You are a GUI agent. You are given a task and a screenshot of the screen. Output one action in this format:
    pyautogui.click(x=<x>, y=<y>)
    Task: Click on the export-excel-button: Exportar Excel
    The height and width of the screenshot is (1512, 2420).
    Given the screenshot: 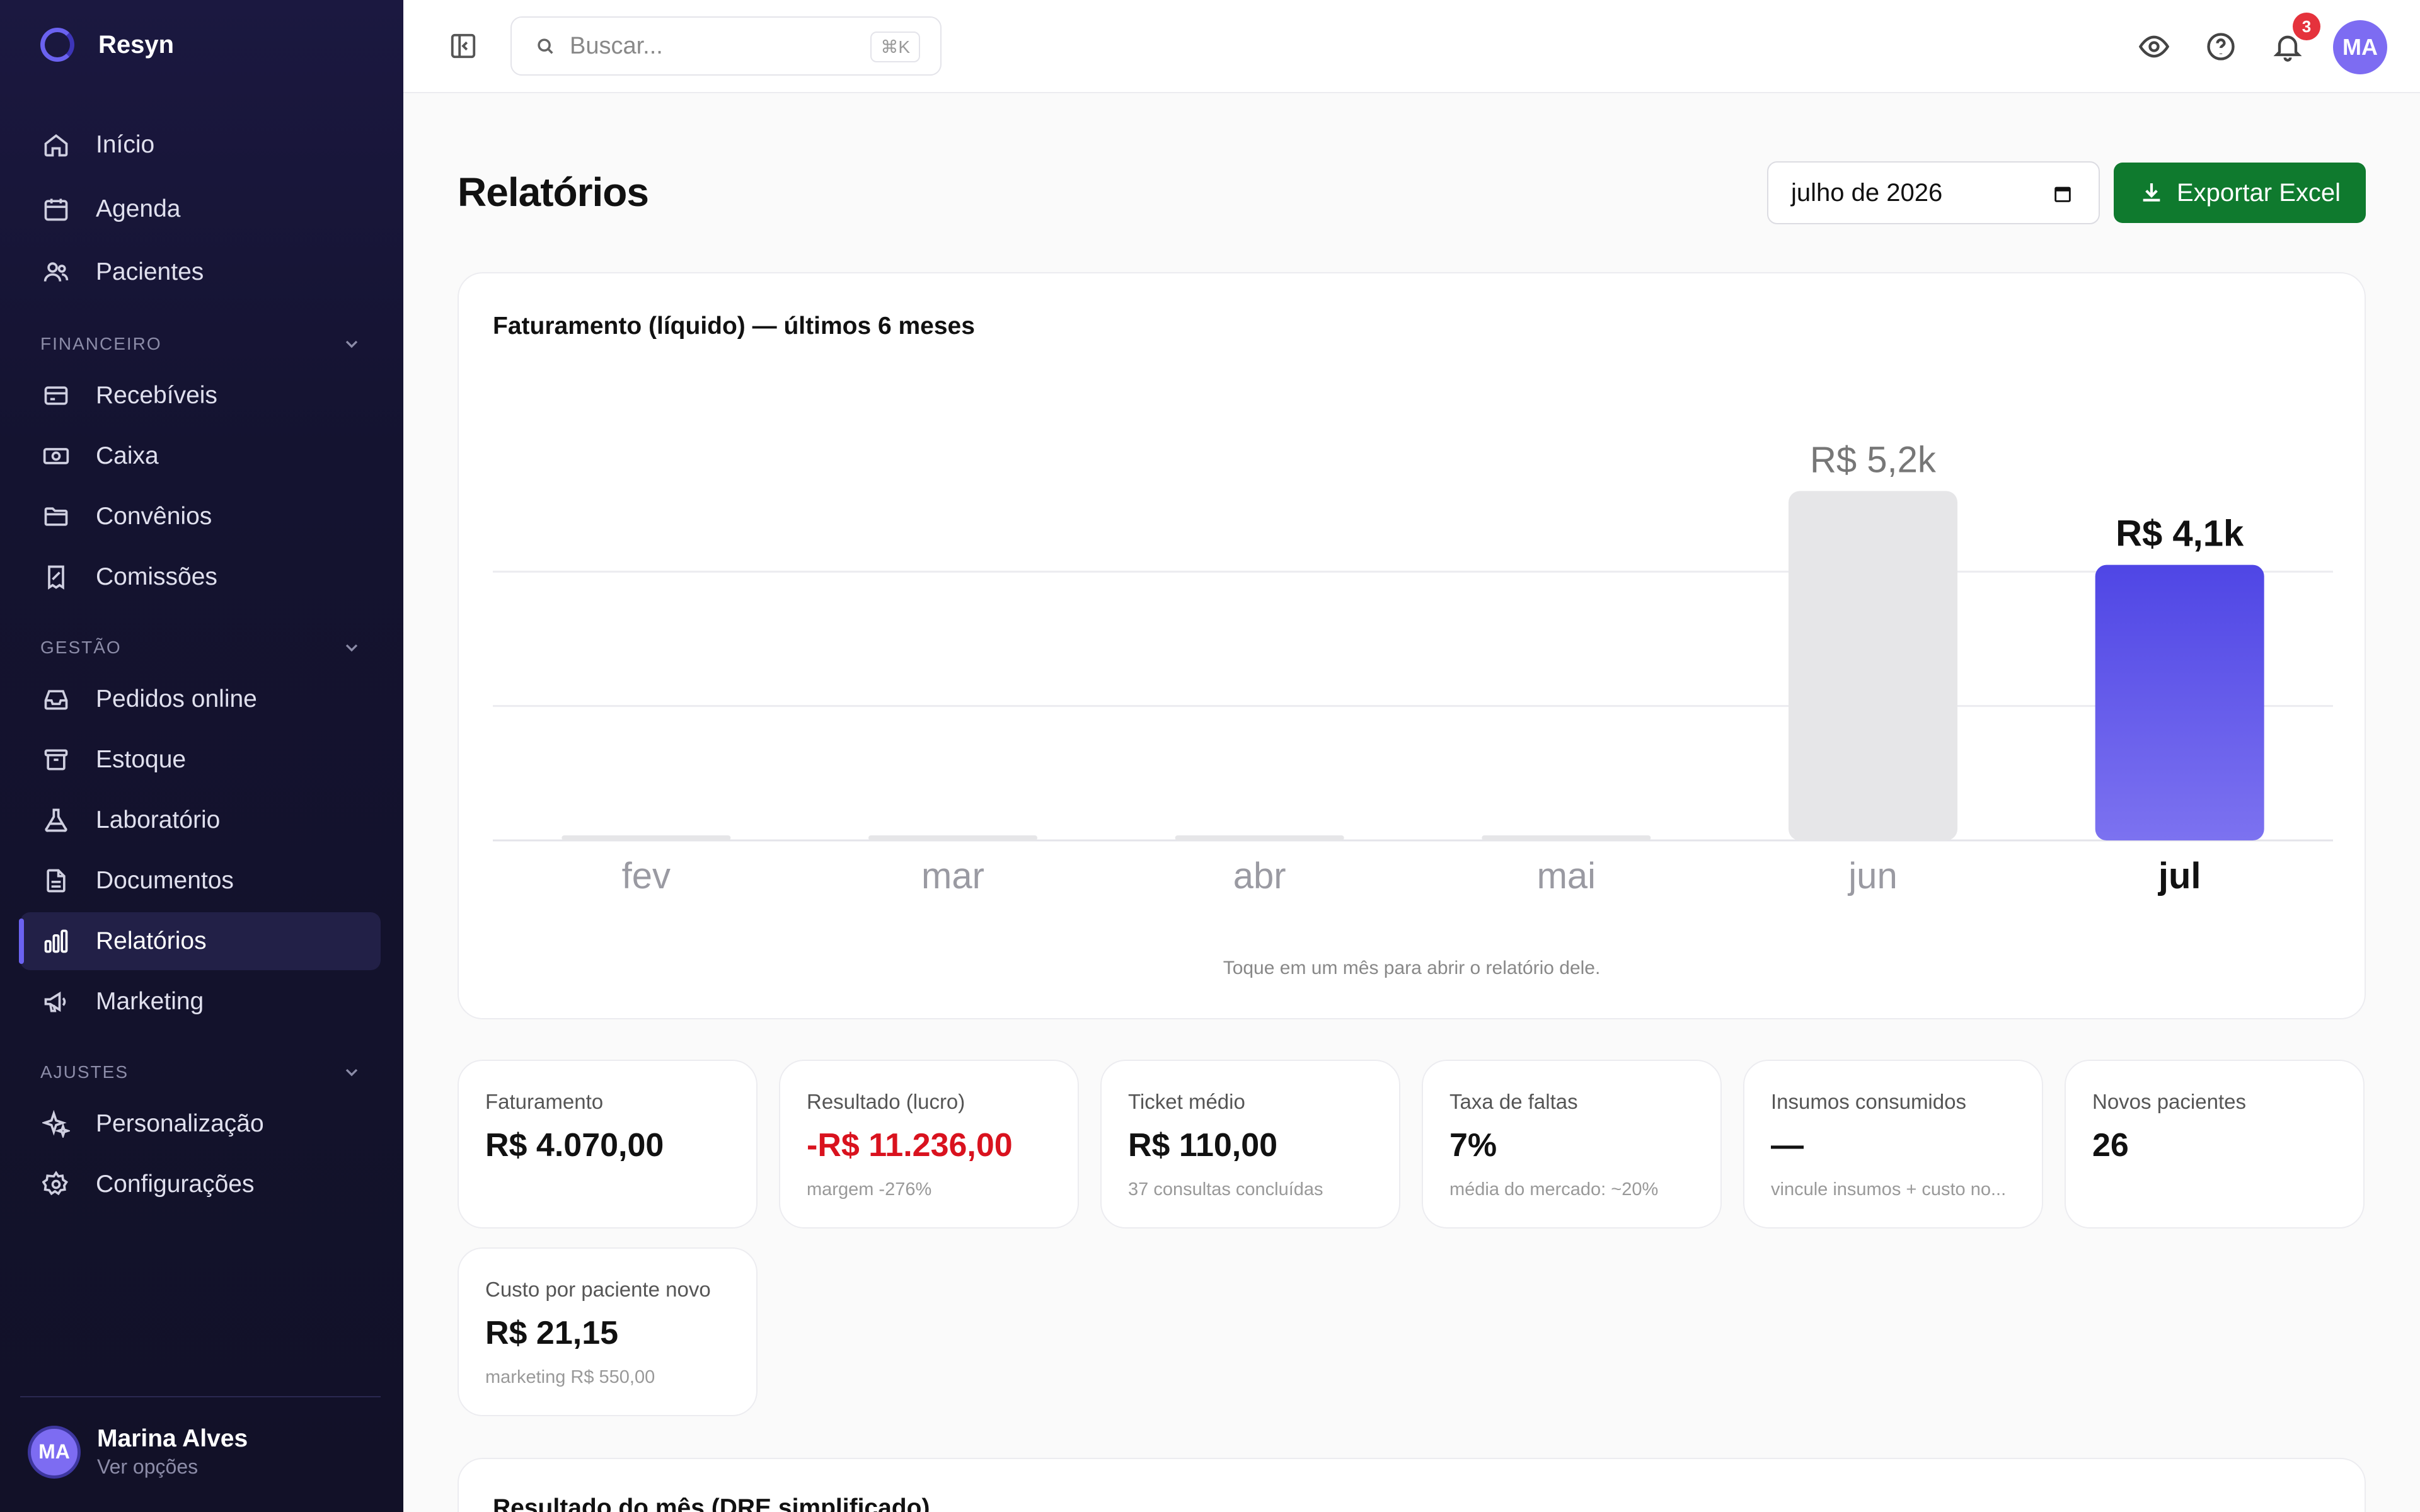 What is the action you would take?
    pyautogui.click(x=2240, y=193)
    